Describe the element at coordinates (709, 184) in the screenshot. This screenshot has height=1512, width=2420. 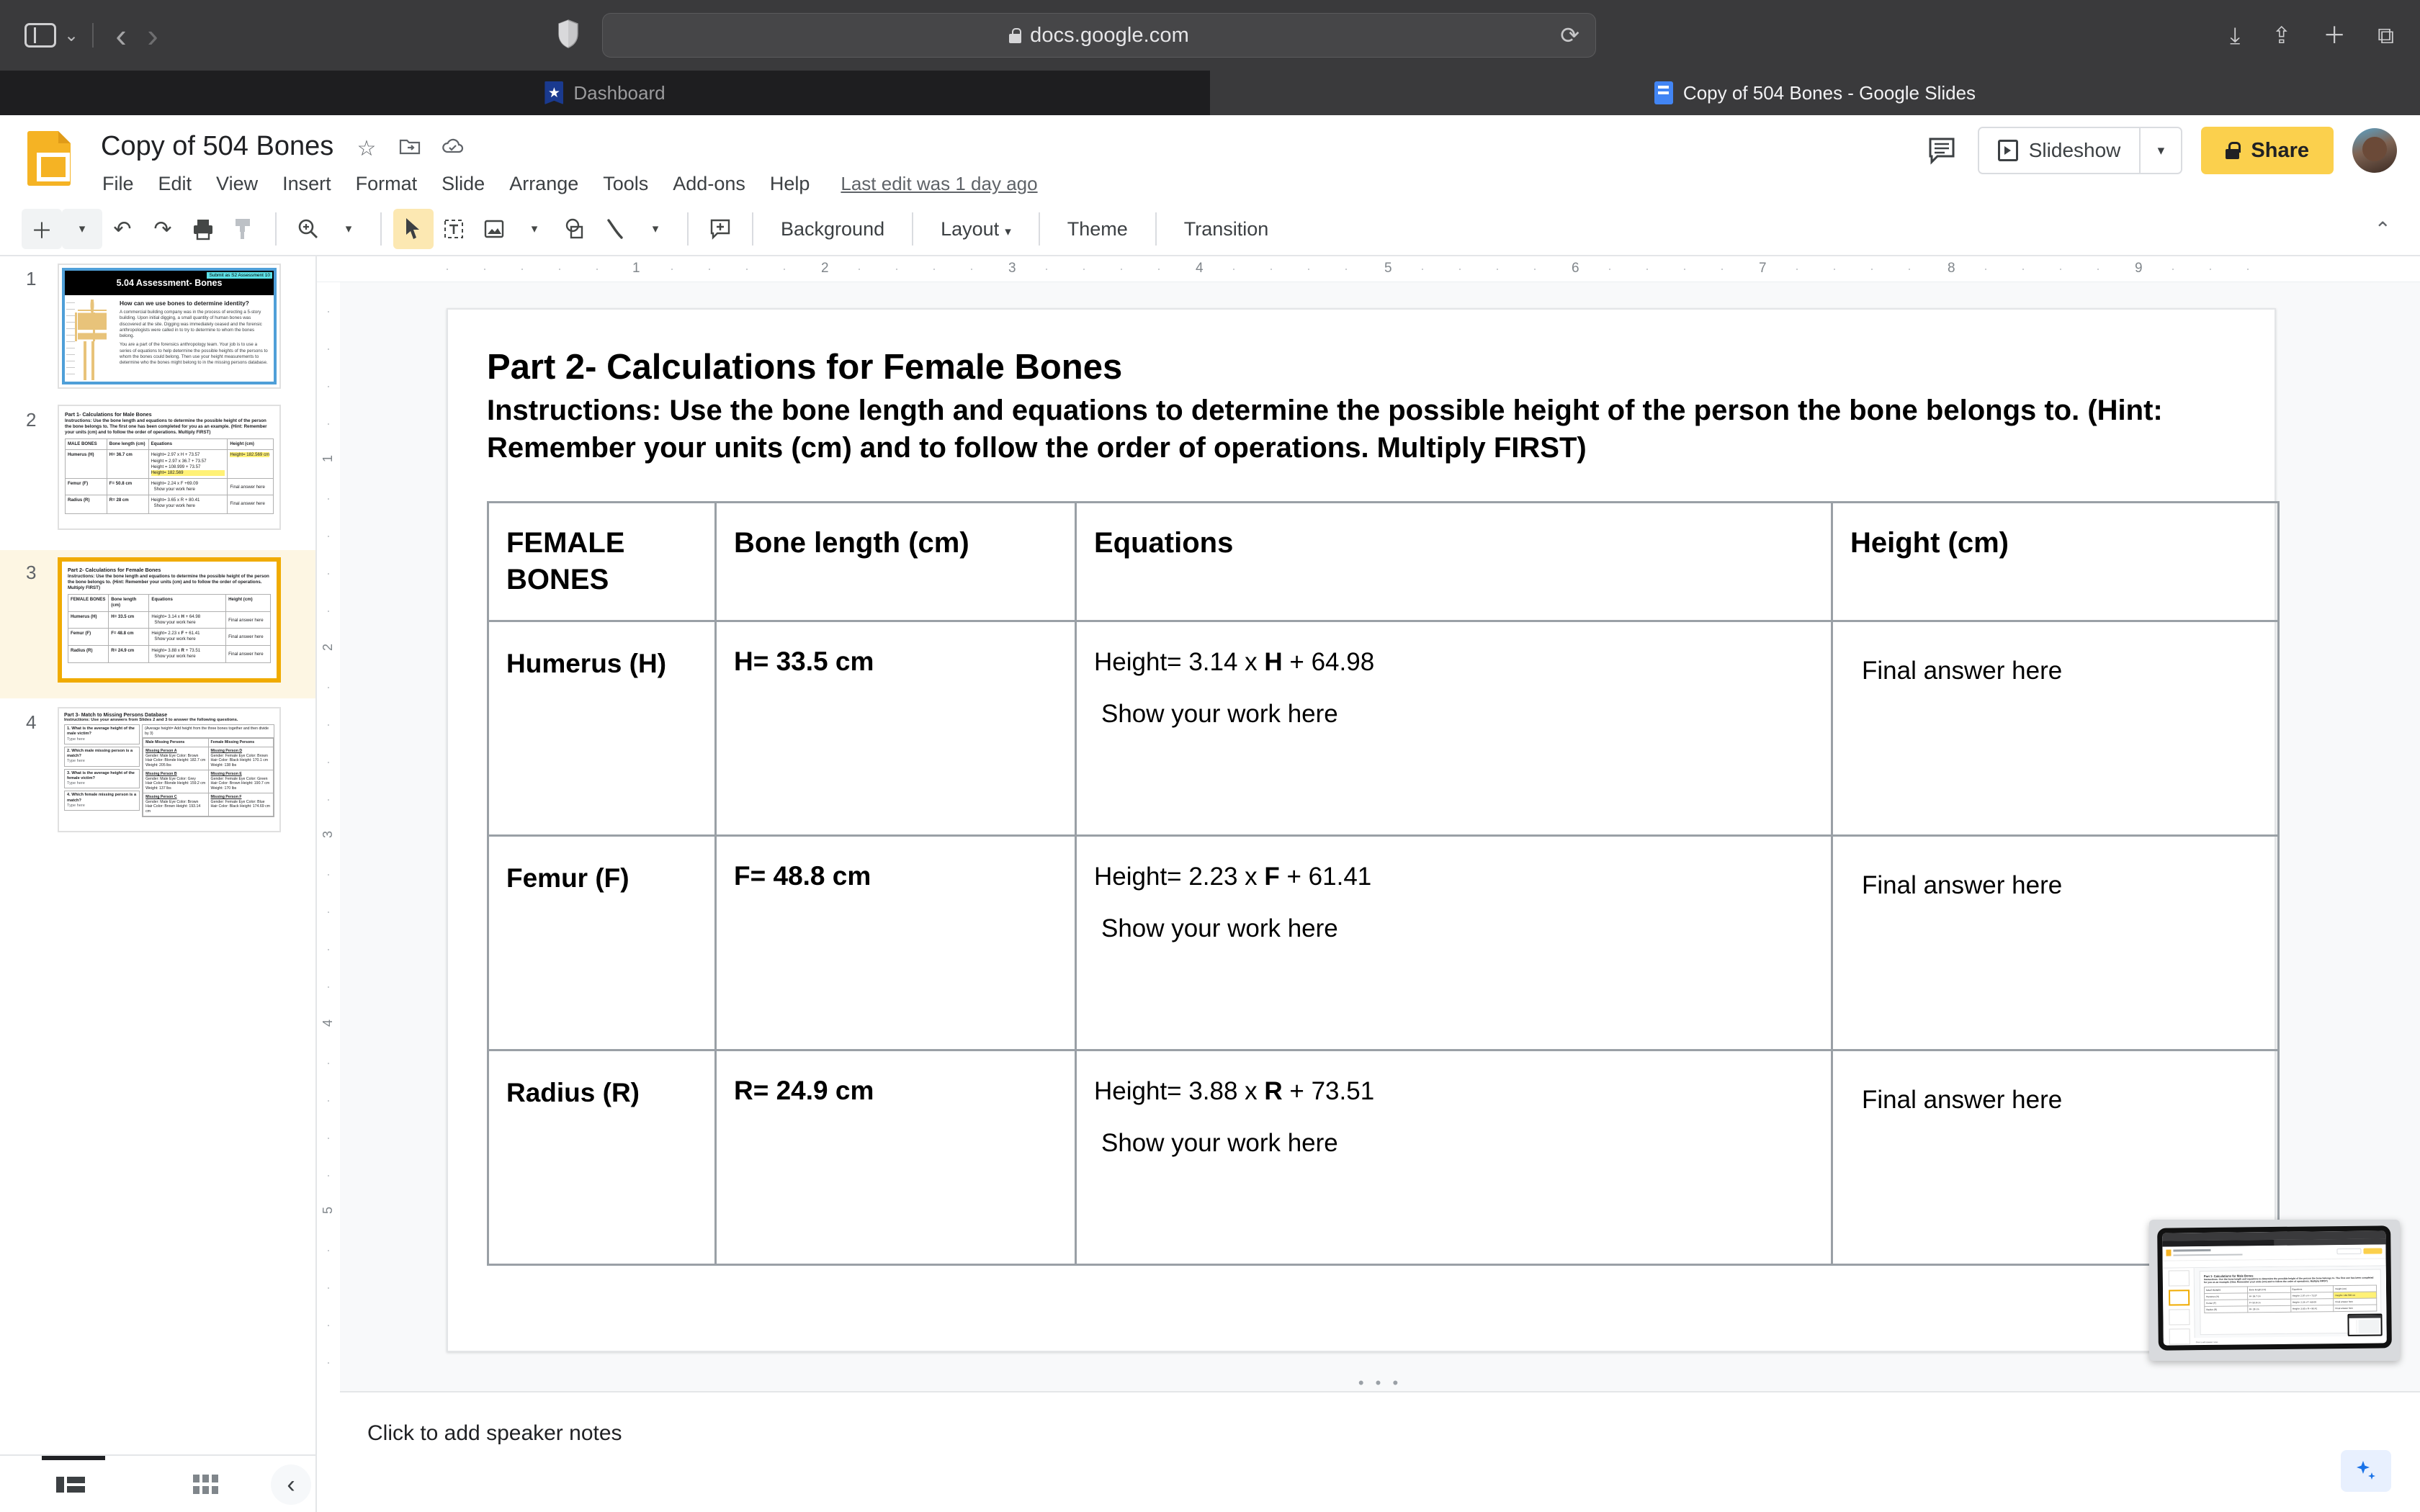
I see `menu-addons: Add-ons` at that location.